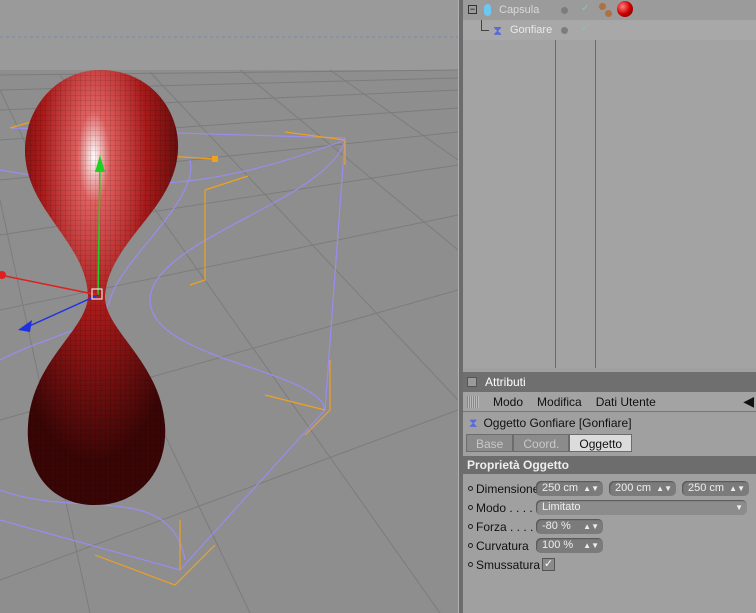 This screenshot has width=756, height=613. Describe the element at coordinates (508, 402) in the screenshot. I see `menu-modo: Modo` at that location.